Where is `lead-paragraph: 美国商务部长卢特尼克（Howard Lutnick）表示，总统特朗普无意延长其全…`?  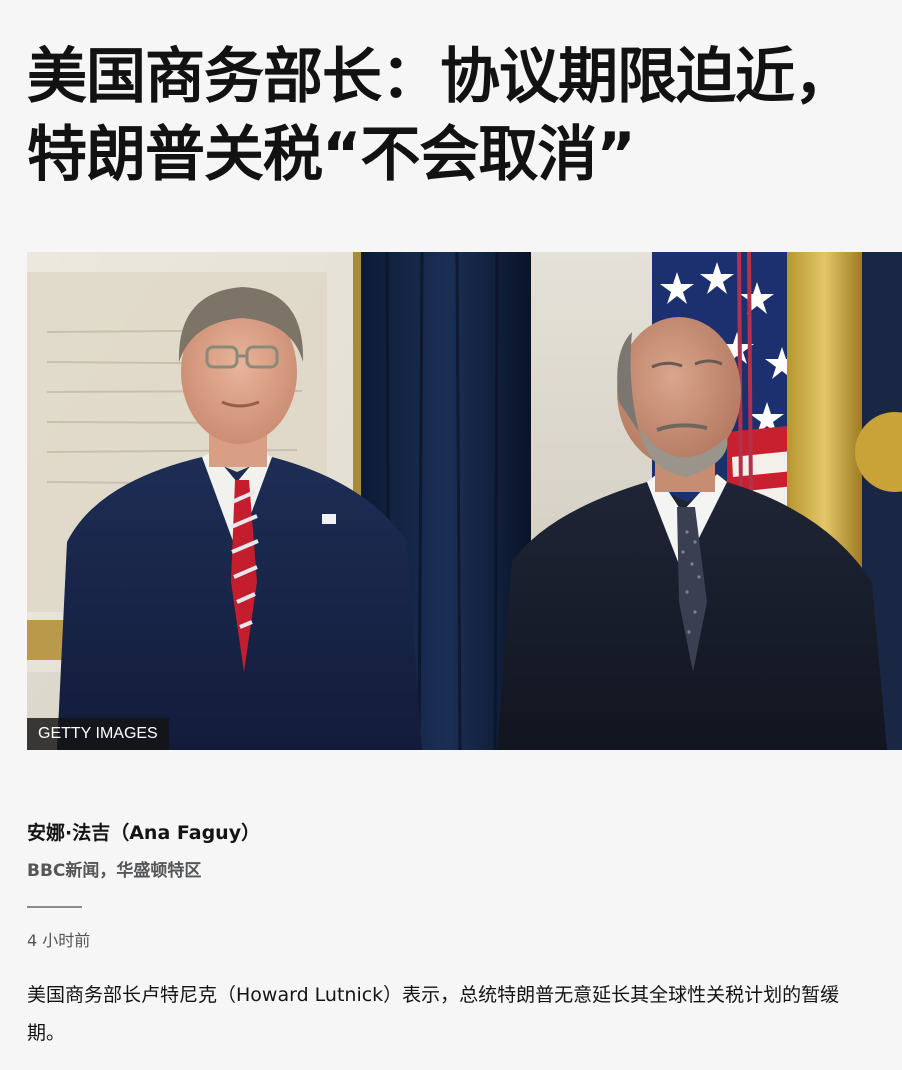 lead-paragraph: 美国商务部长卢特尼克（Howard Lutnick）表示，总统特朗普无意延长其全… is located at coordinates (433, 1014).